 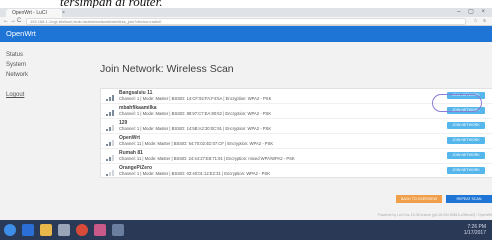 What do you see at coordinates (246, 34) in the screenshot?
I see `header-bar: OpenWrt` at bounding box center [246, 34].